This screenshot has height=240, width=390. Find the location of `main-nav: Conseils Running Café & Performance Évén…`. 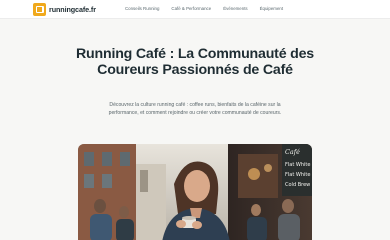

main-nav: Conseils Running Café & Performance Évén… is located at coordinates (204, 8).